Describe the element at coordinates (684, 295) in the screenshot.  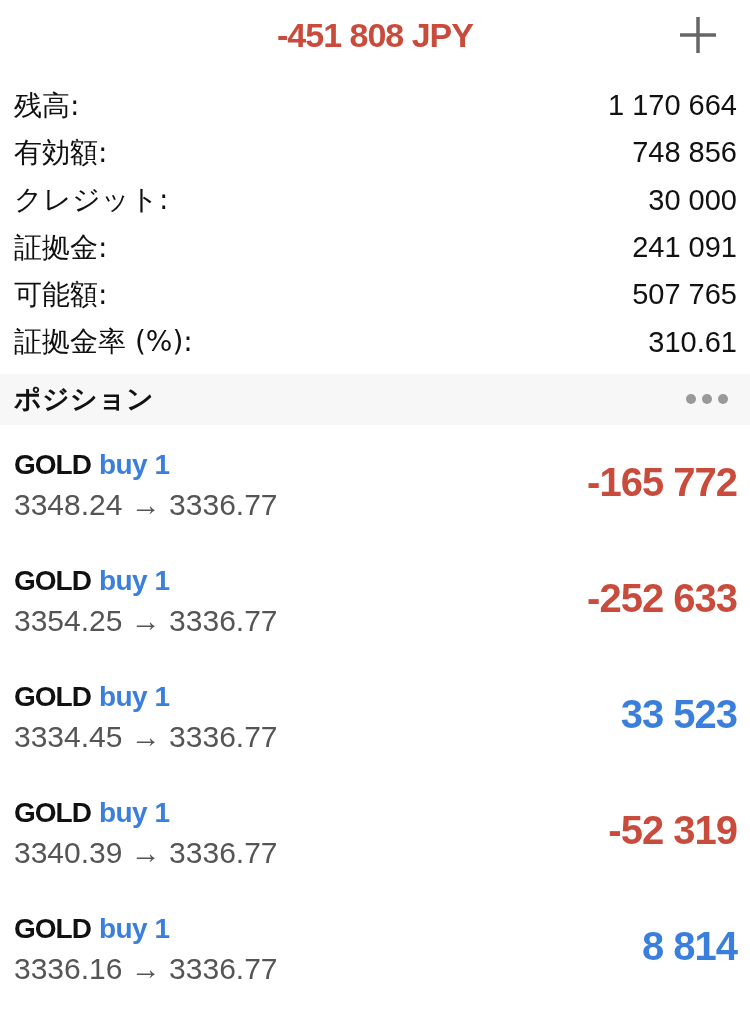
I see `account-value: 507 765` at that location.